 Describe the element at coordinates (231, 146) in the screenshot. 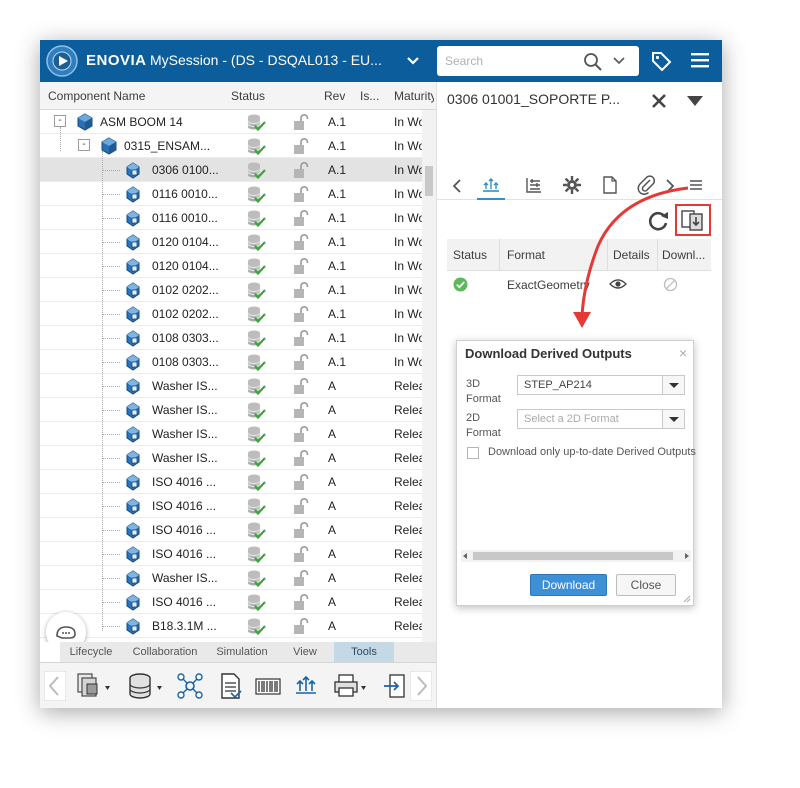

I see `table-row: - 0315_ENSAM... A.1 In Work` at that location.